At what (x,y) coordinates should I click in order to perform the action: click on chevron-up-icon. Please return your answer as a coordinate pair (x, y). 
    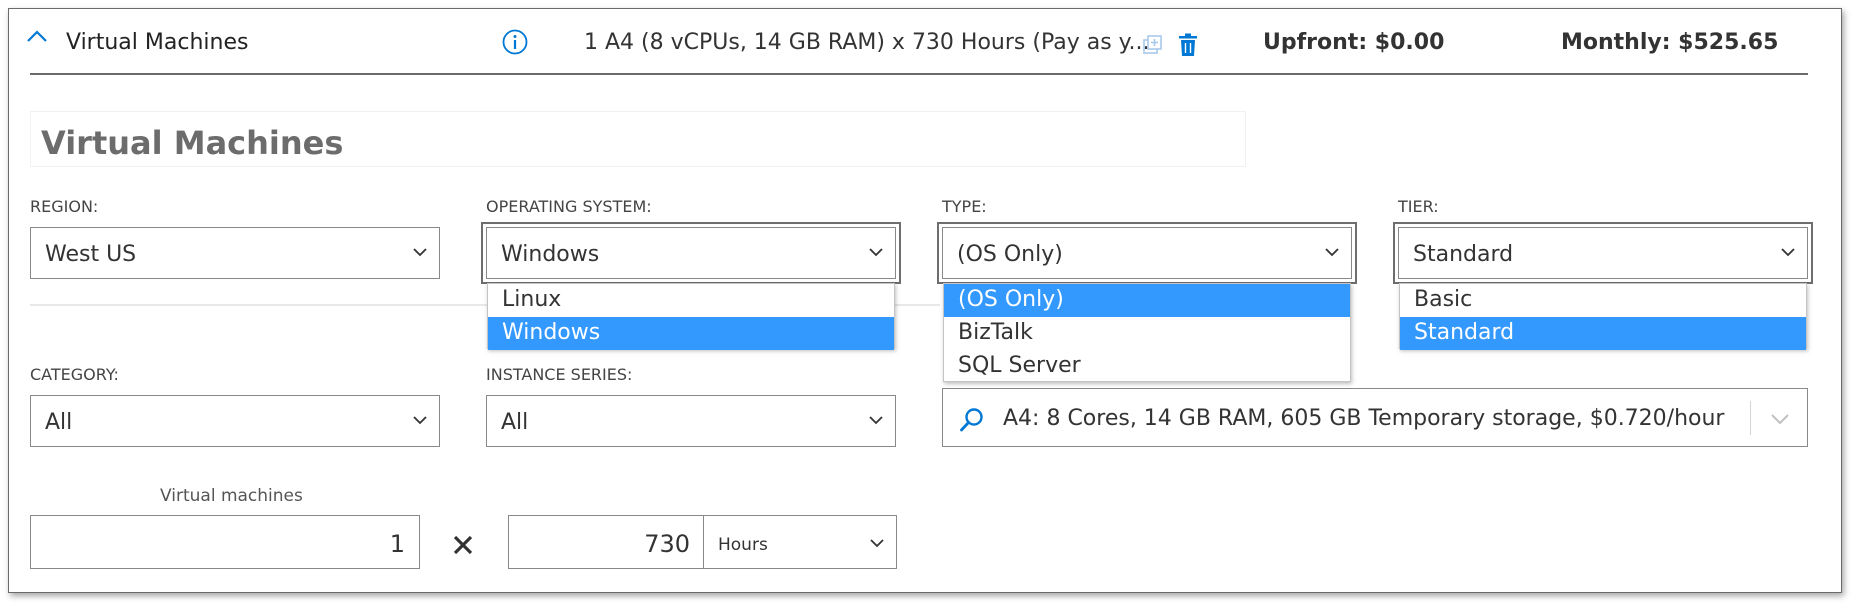
    Looking at the image, I should click on (37, 36).